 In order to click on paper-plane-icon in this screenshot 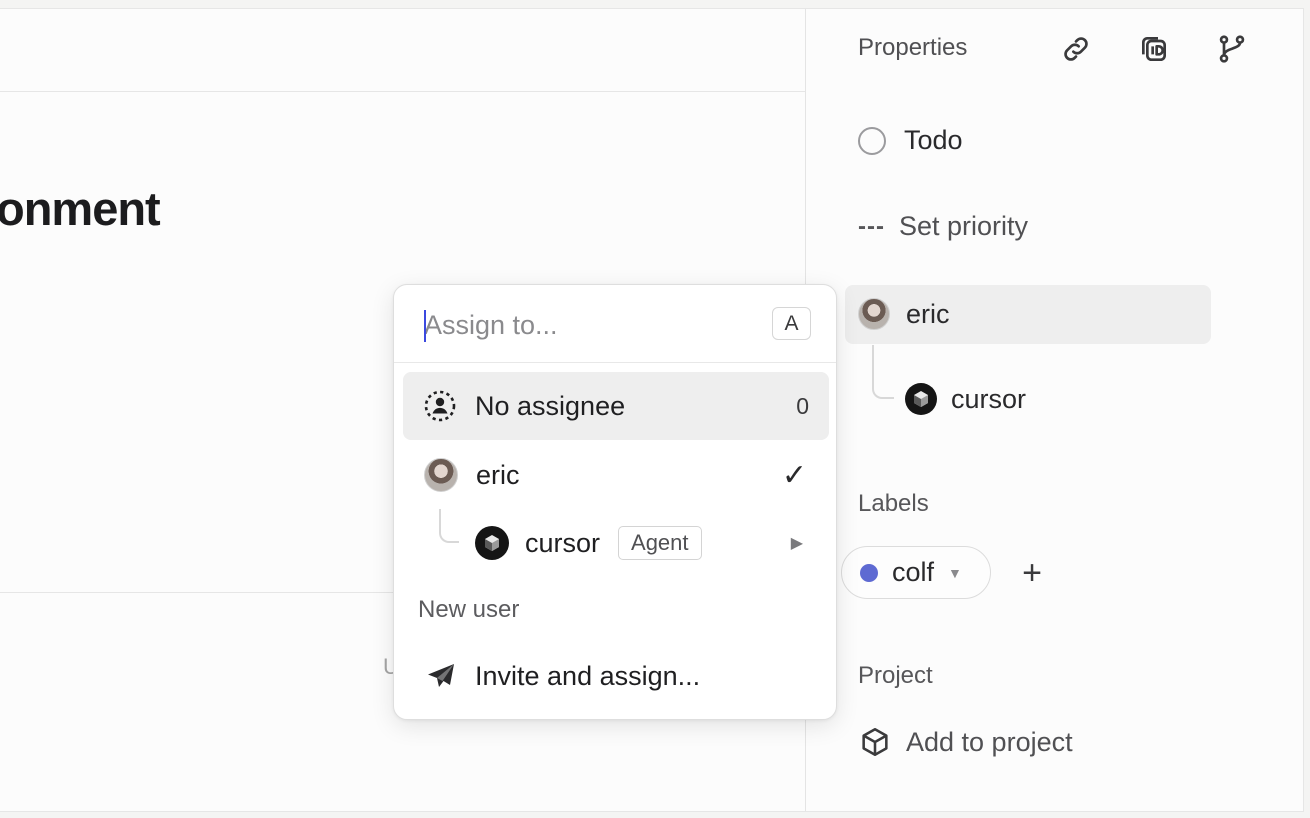, I will do `click(441, 676)`.